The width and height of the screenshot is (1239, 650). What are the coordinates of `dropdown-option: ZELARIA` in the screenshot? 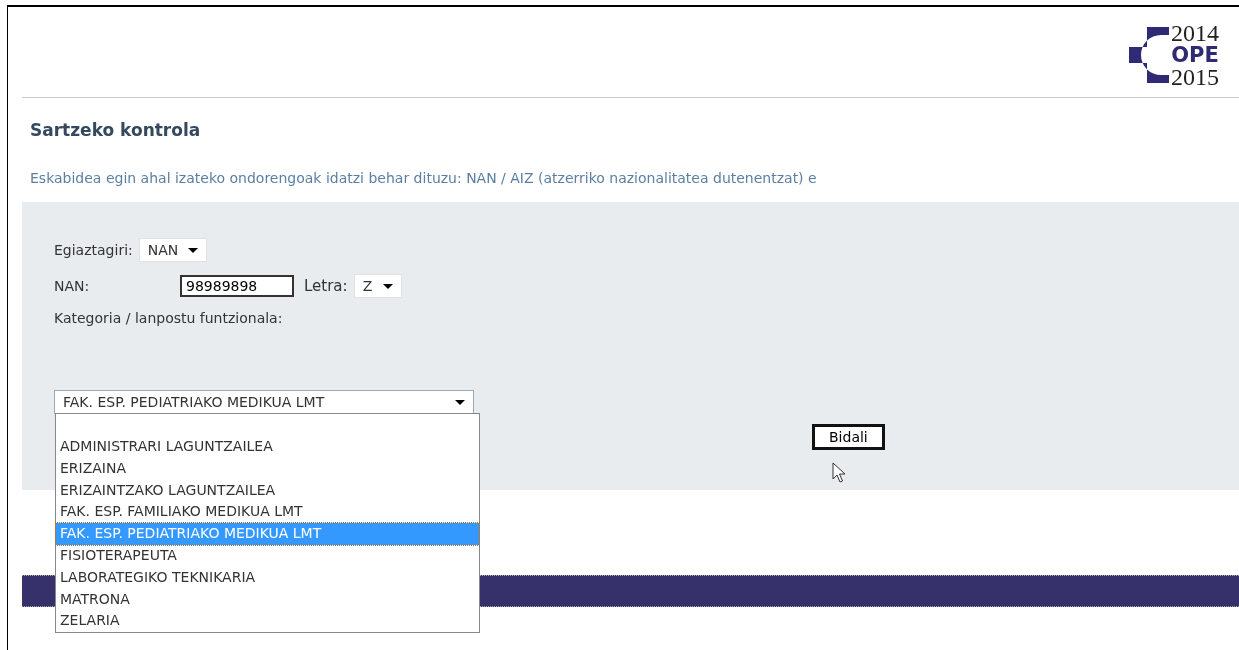 It's located at (267, 621).